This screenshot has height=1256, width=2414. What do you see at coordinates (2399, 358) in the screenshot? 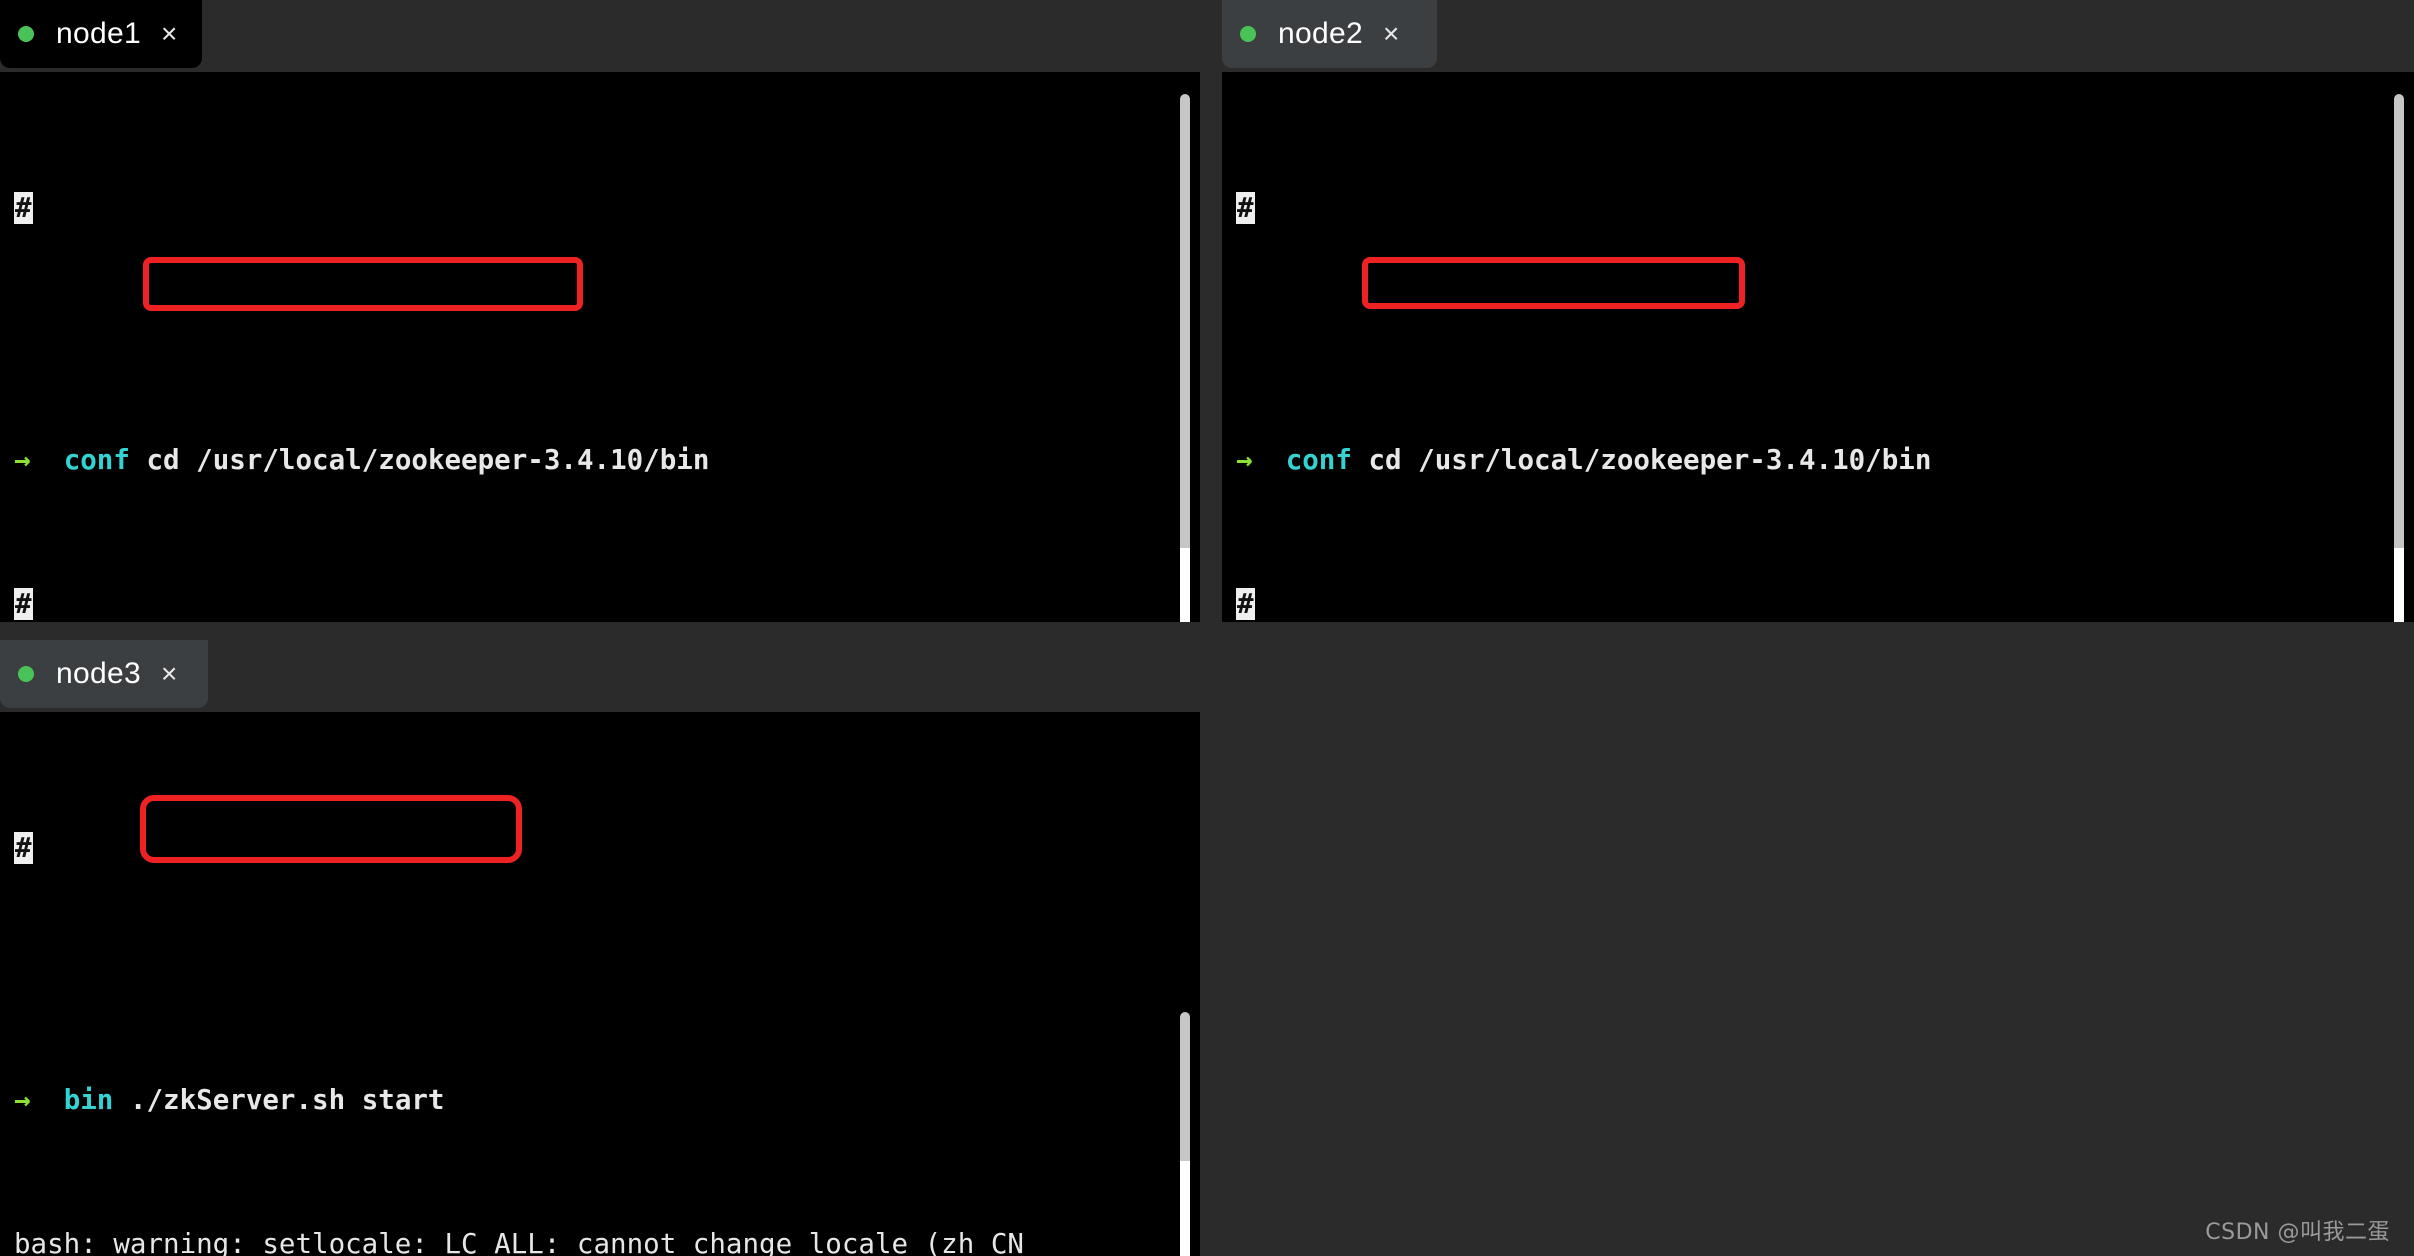
I see `scrollbar-node2` at bounding box center [2399, 358].